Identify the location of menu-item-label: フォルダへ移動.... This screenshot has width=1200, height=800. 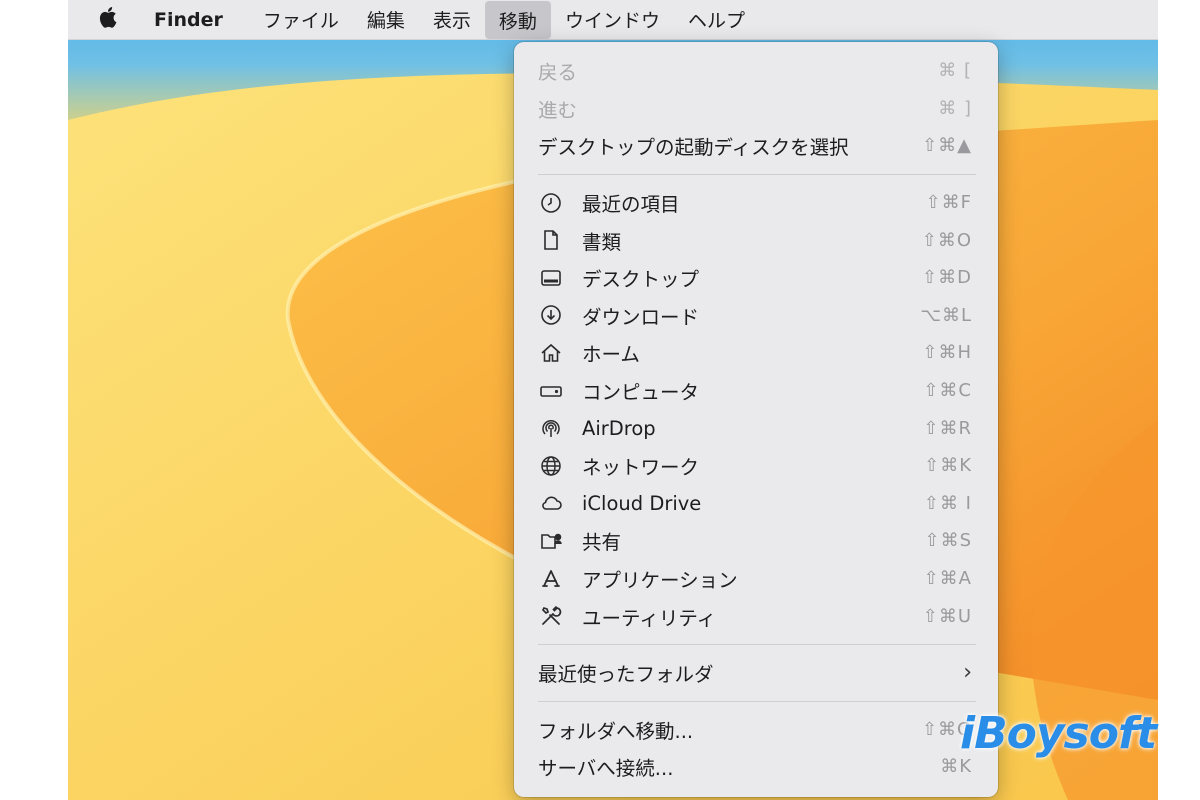
(616, 731).